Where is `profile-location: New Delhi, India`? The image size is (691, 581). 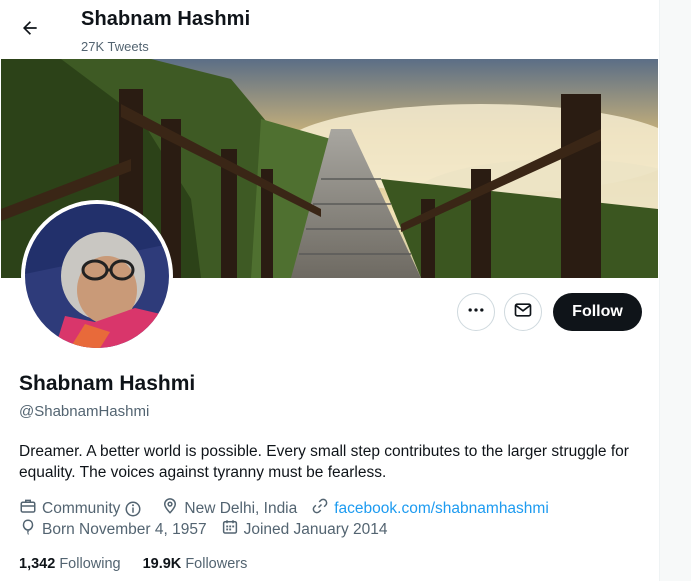
profile-location: New Delhi, India is located at coordinates (229, 508).